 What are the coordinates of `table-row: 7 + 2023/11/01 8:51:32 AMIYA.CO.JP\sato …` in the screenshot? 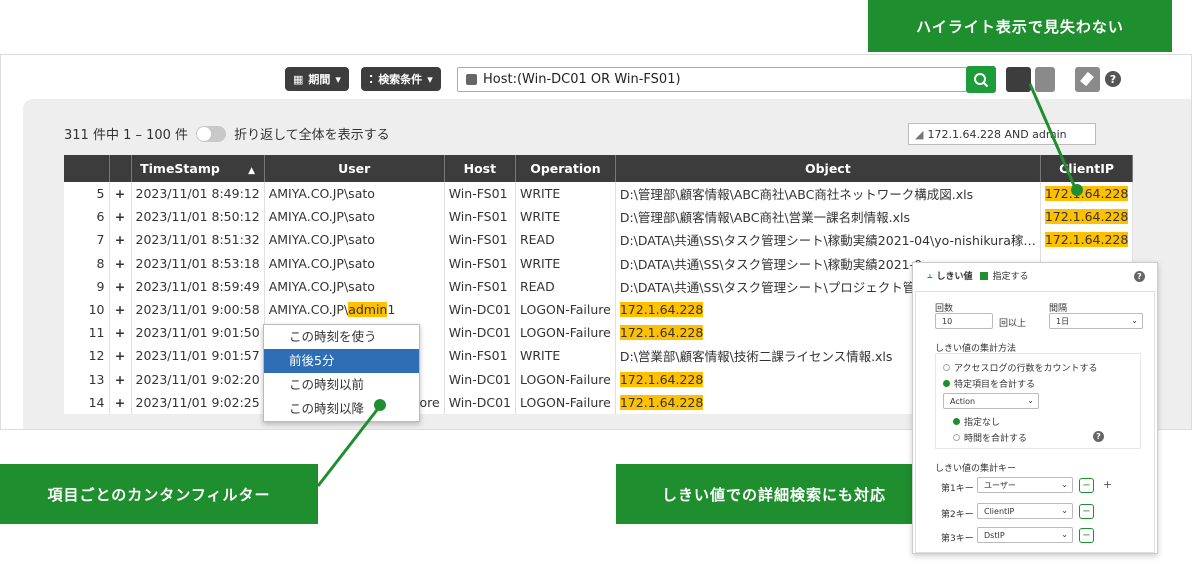 It's located at (599, 240).